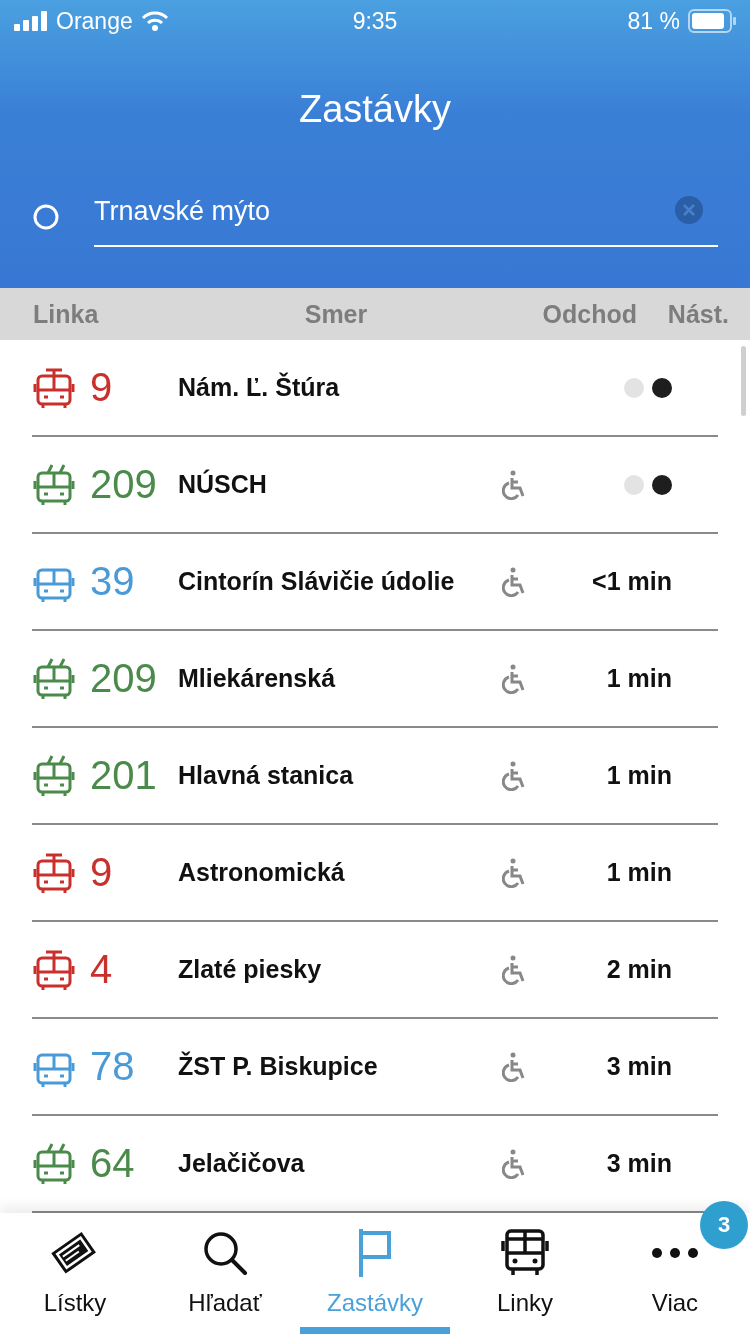 The height and width of the screenshot is (1334, 750). I want to click on count-badge: 3, so click(724, 1225).